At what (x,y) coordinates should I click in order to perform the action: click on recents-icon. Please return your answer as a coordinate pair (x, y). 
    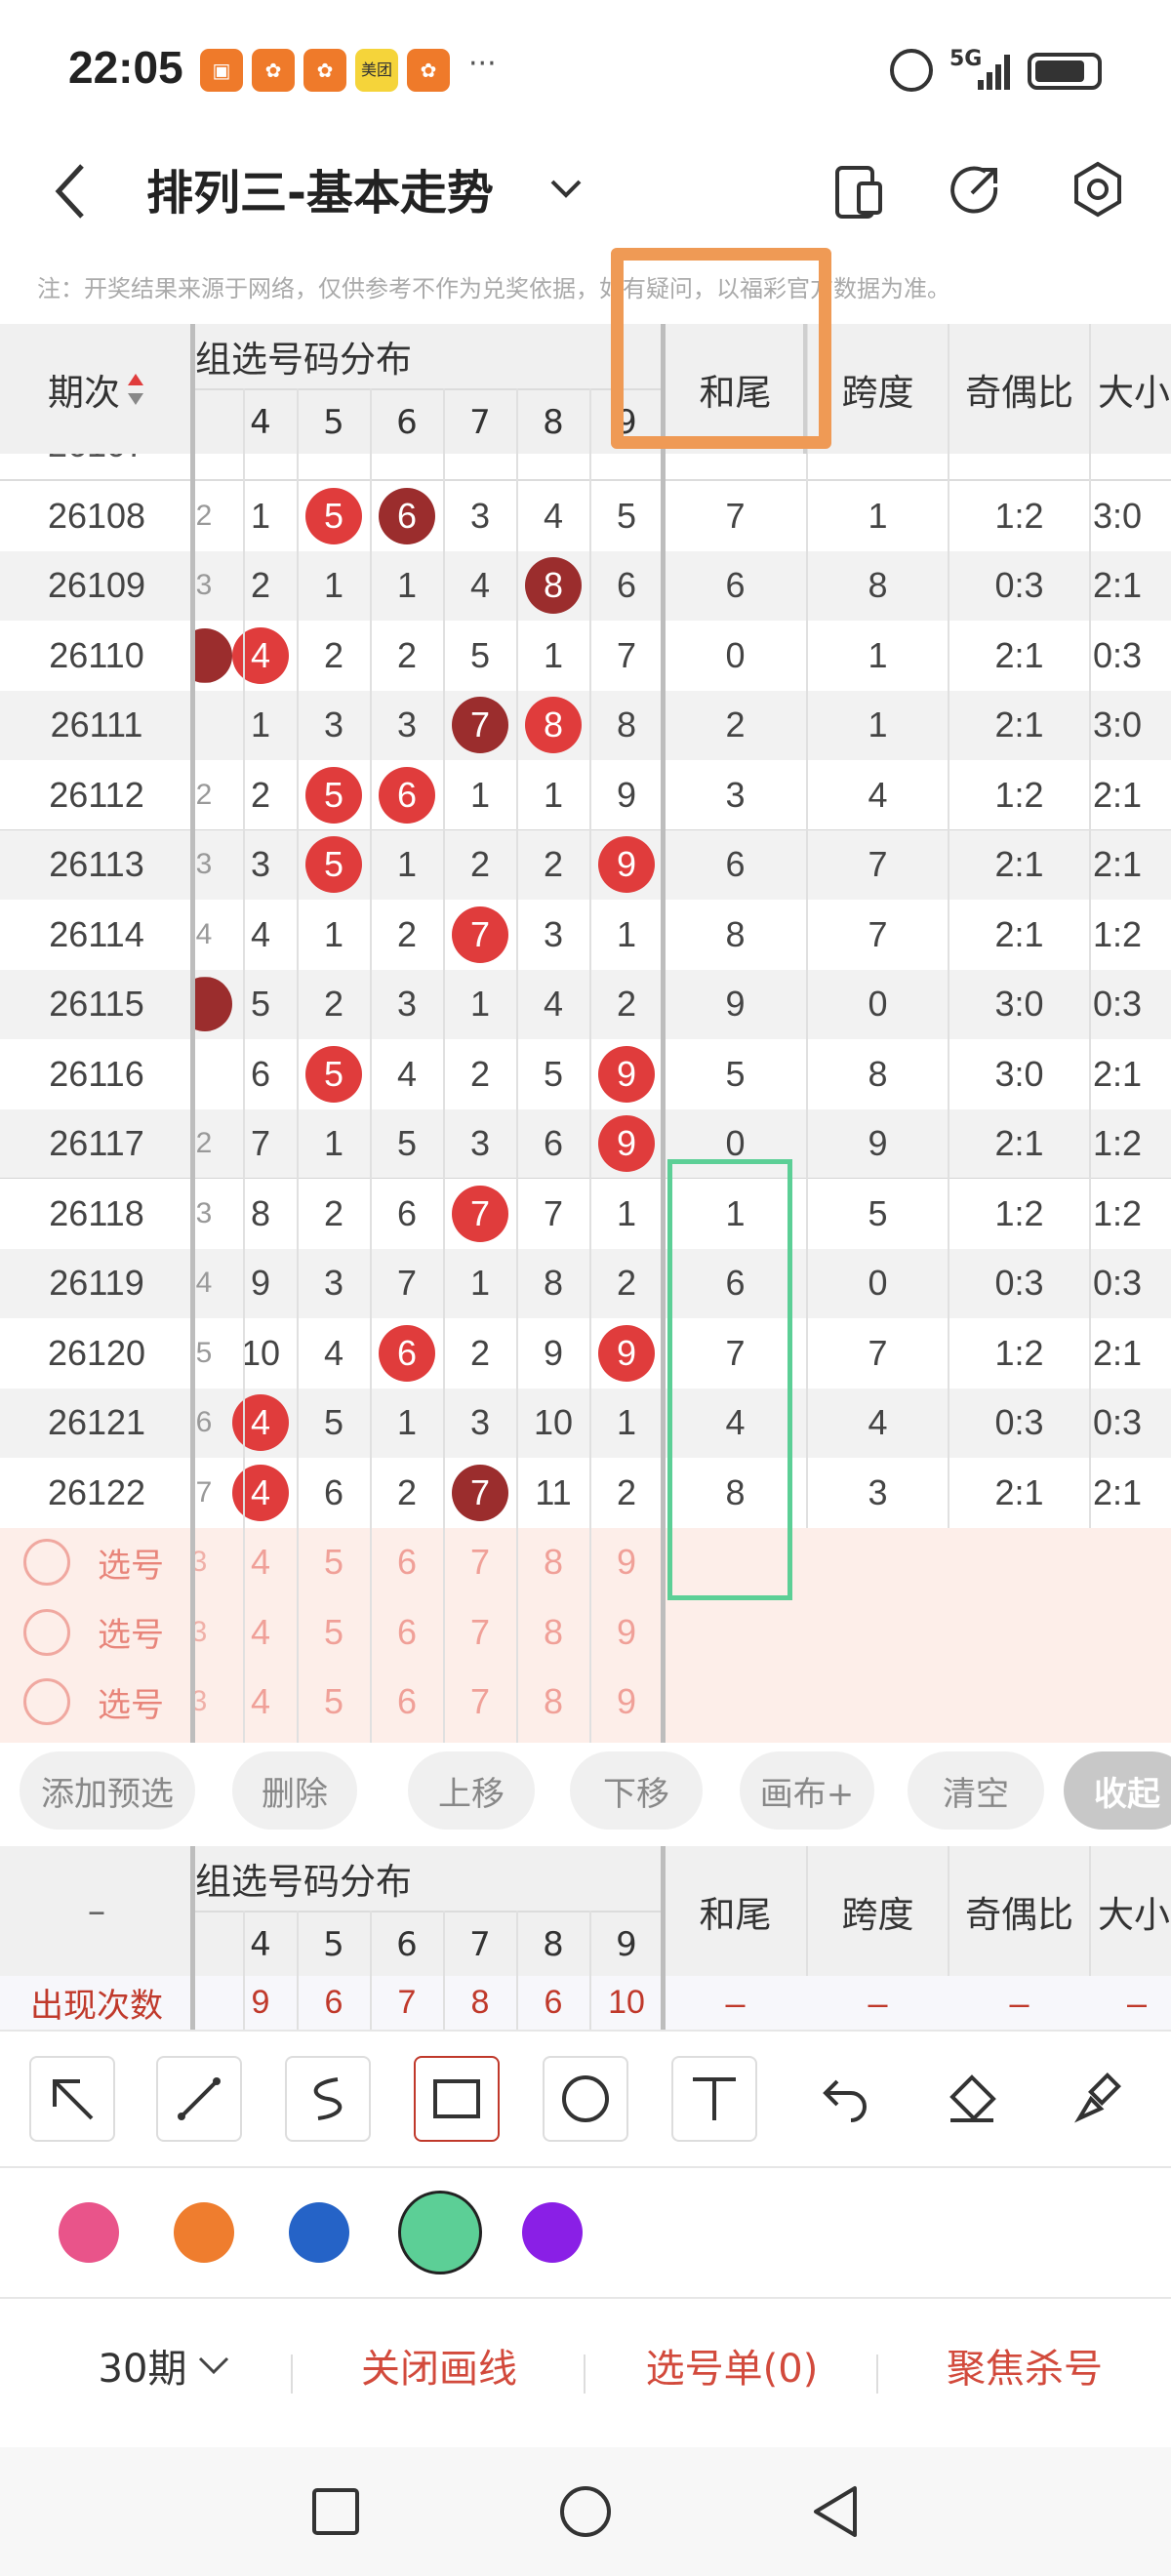
    Looking at the image, I should click on (335, 2511).